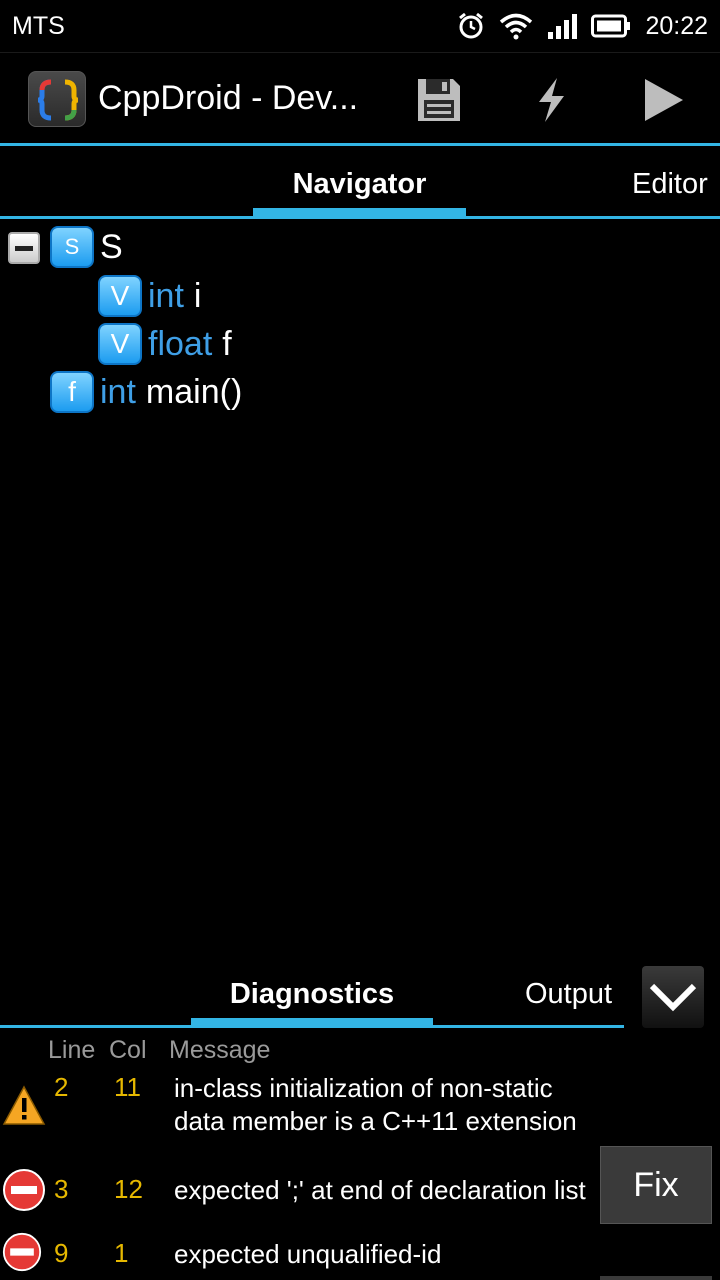 The height and width of the screenshot is (1280, 720). What do you see at coordinates (670, 184) in the screenshot?
I see `tab-editor: Editor` at bounding box center [670, 184].